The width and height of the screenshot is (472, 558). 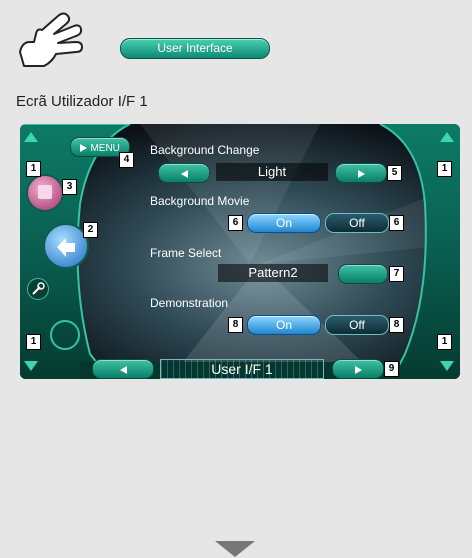 I want to click on arrow-up-icon-left, so click(x=31, y=137).